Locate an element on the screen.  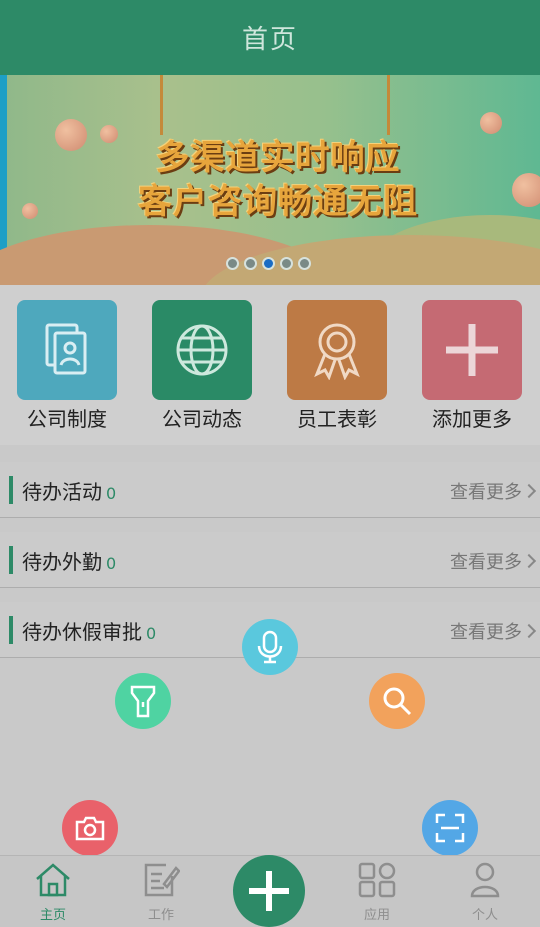
microphone-icon is located at coordinates (270, 647).